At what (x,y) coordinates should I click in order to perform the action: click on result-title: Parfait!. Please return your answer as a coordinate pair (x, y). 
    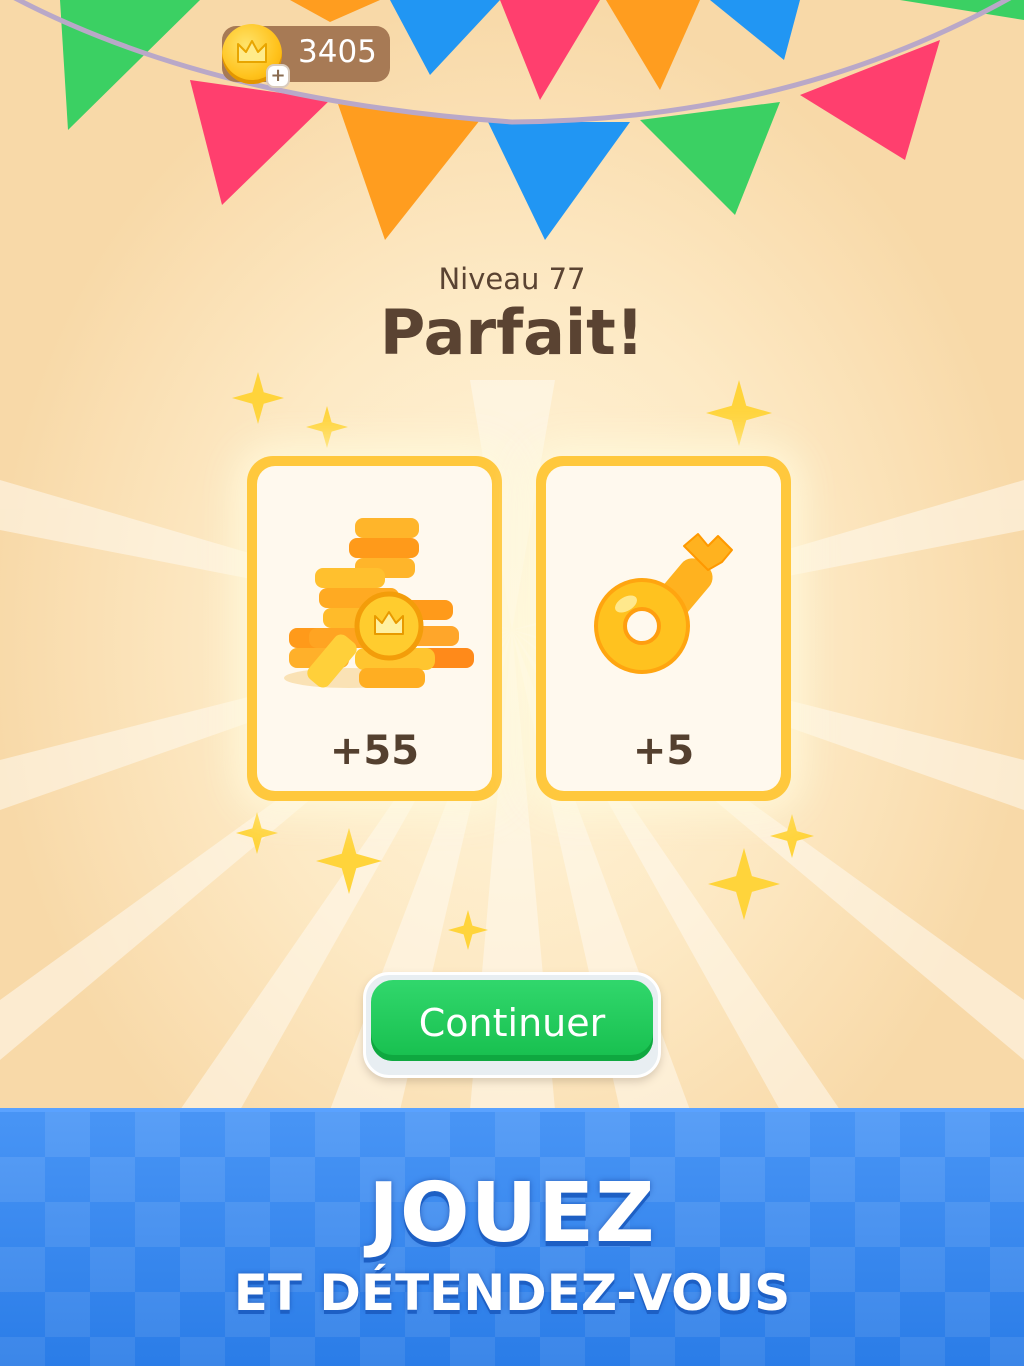
    Looking at the image, I should click on (512, 332).